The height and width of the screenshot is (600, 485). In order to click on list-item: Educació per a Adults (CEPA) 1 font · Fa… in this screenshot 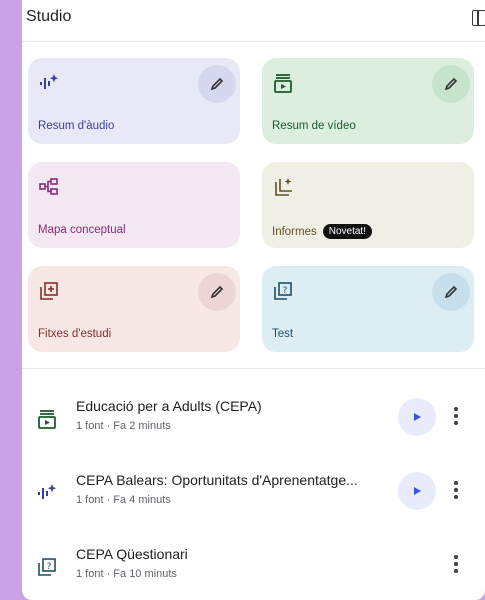, I will do `click(253, 422)`.